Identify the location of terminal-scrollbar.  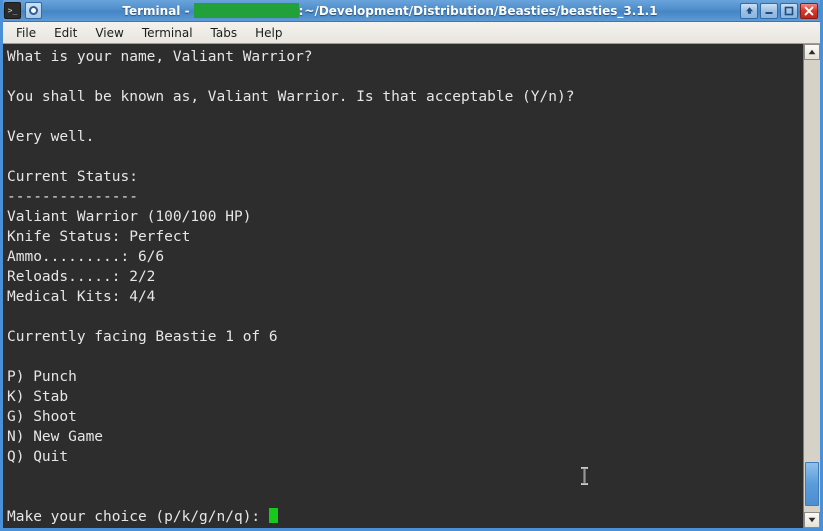
(811, 286).